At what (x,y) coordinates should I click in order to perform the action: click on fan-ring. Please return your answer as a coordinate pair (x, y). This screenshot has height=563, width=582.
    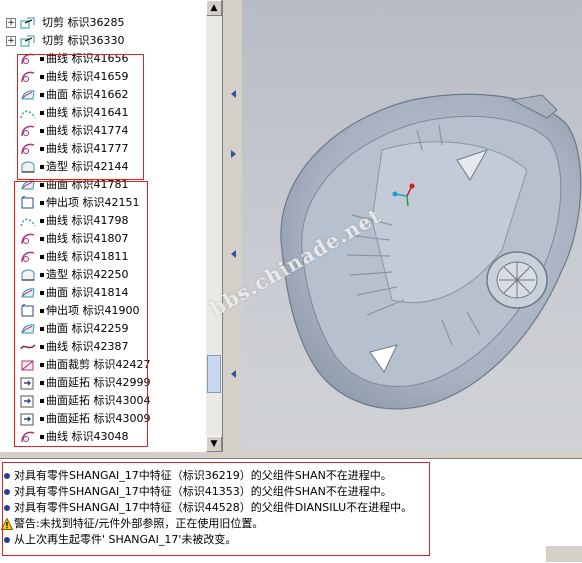
    Looking at the image, I should click on (517, 280).